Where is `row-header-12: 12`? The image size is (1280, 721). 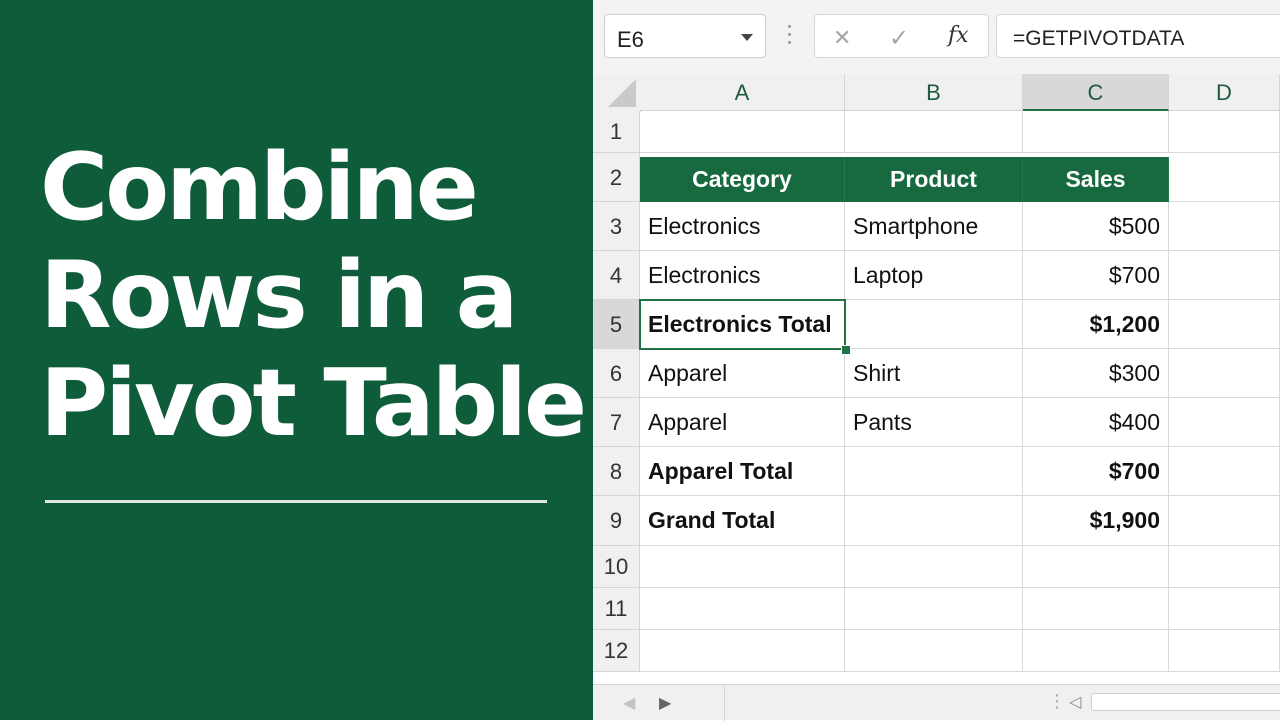
row-header-12: 12 is located at coordinates (616, 651).